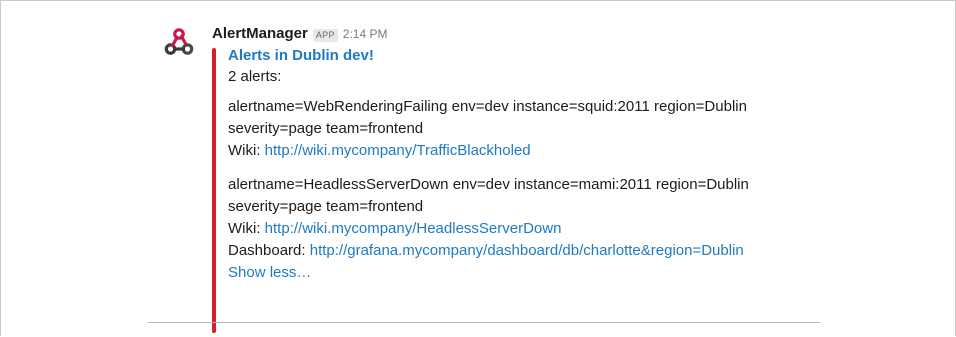  I want to click on dashboard-label: Dashboard:, so click(267, 250).